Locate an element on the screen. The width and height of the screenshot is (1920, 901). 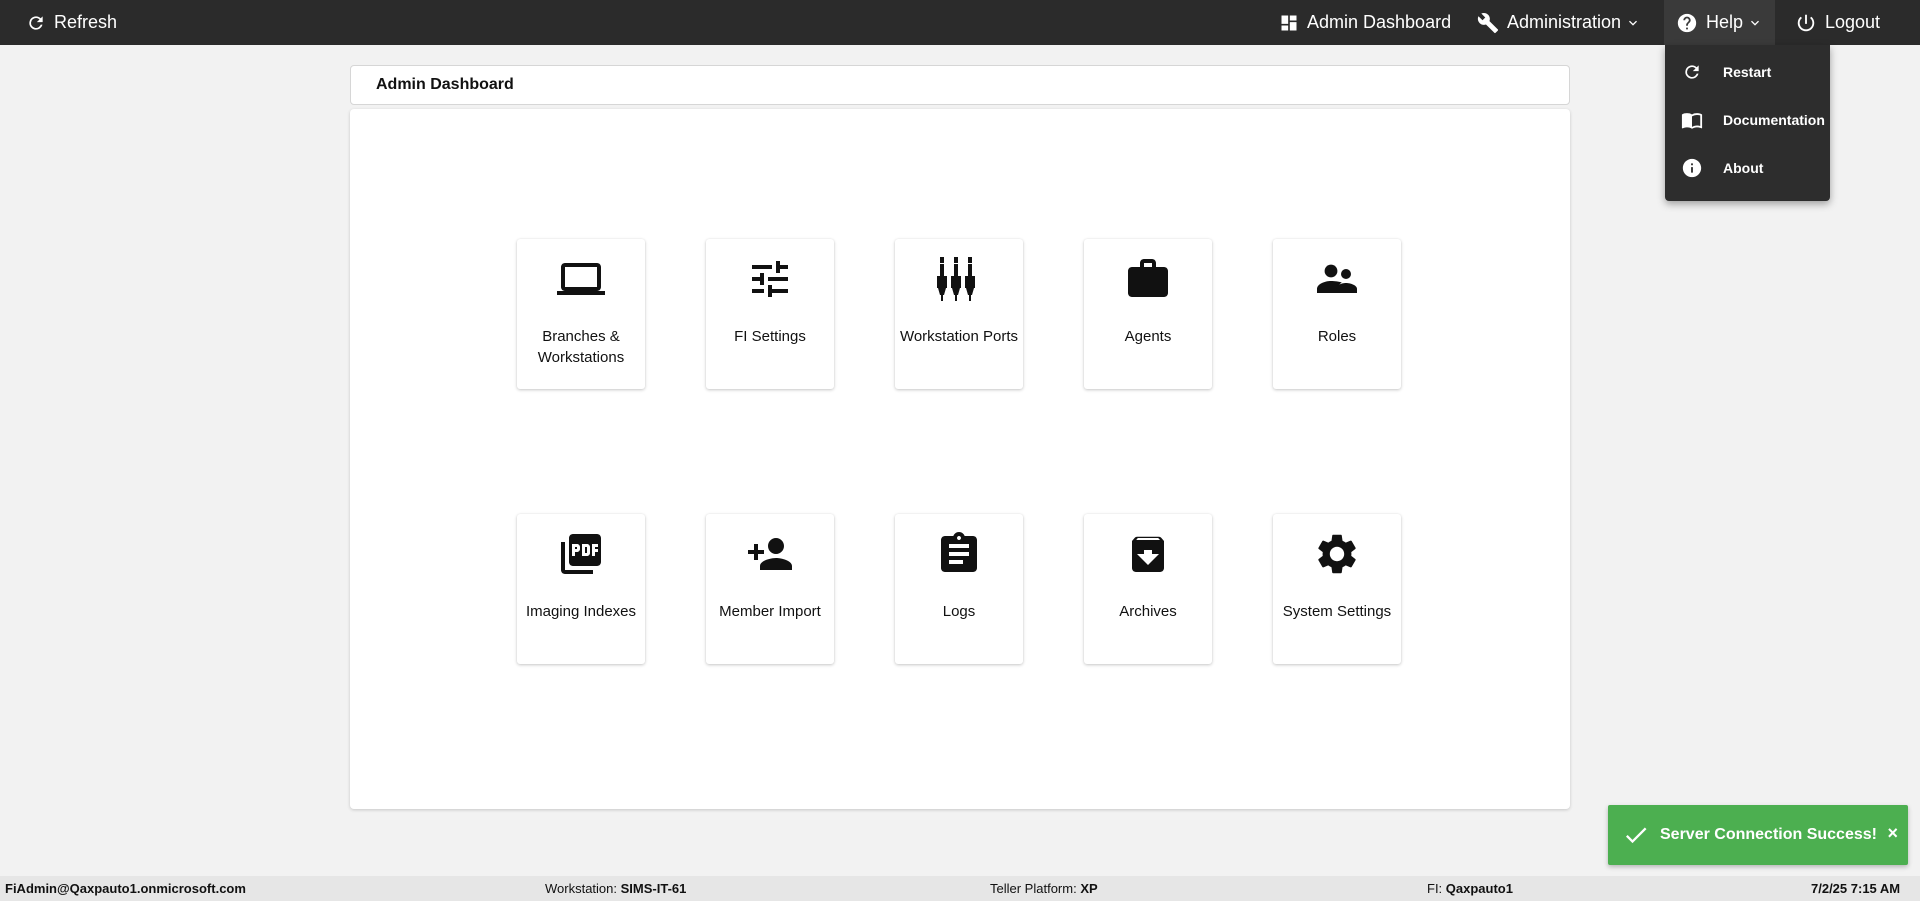
laptop-icon is located at coordinates (581, 279).